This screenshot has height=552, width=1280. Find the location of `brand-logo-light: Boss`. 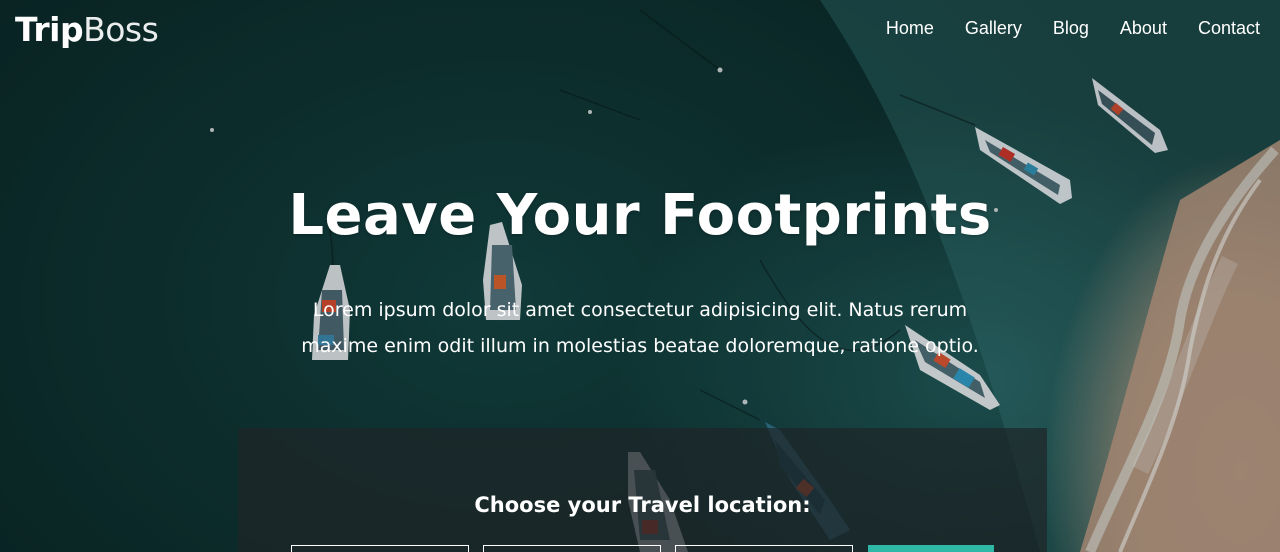

brand-logo-light: Boss is located at coordinates (121, 29).